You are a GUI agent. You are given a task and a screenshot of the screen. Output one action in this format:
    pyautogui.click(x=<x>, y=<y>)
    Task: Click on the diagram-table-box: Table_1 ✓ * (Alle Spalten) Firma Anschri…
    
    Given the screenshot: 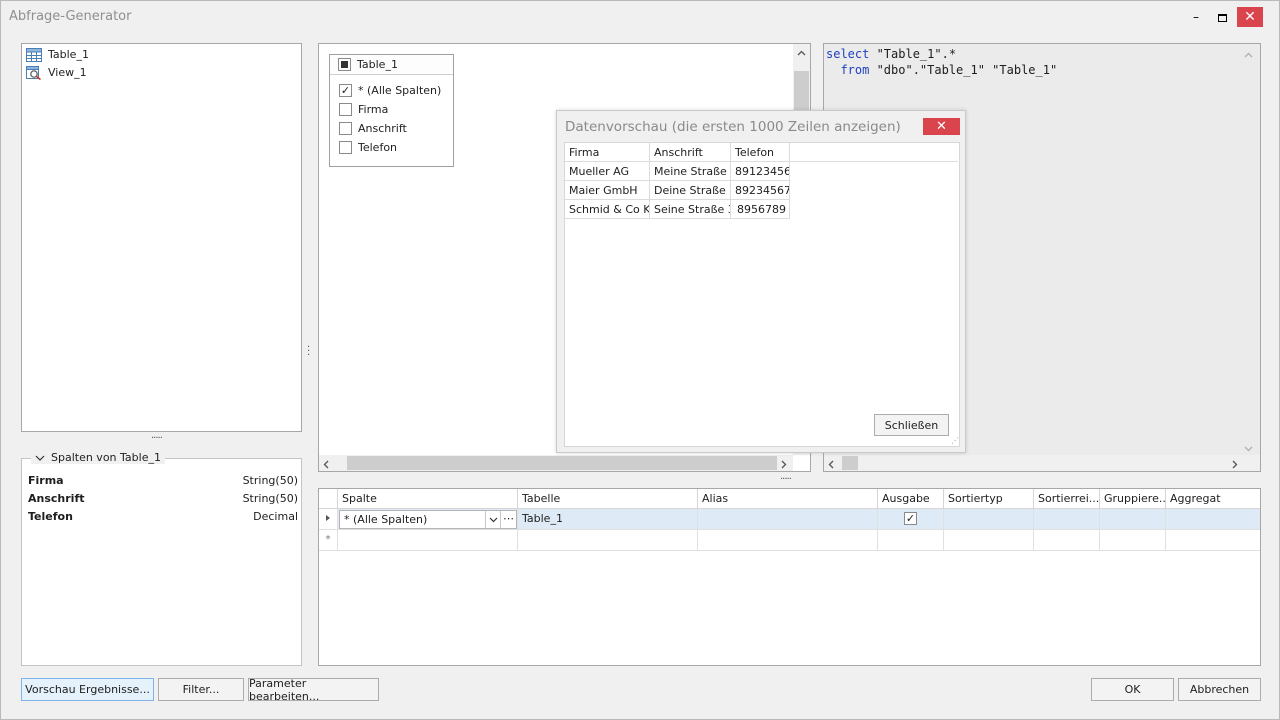 What is the action you would take?
    pyautogui.click(x=391, y=110)
    